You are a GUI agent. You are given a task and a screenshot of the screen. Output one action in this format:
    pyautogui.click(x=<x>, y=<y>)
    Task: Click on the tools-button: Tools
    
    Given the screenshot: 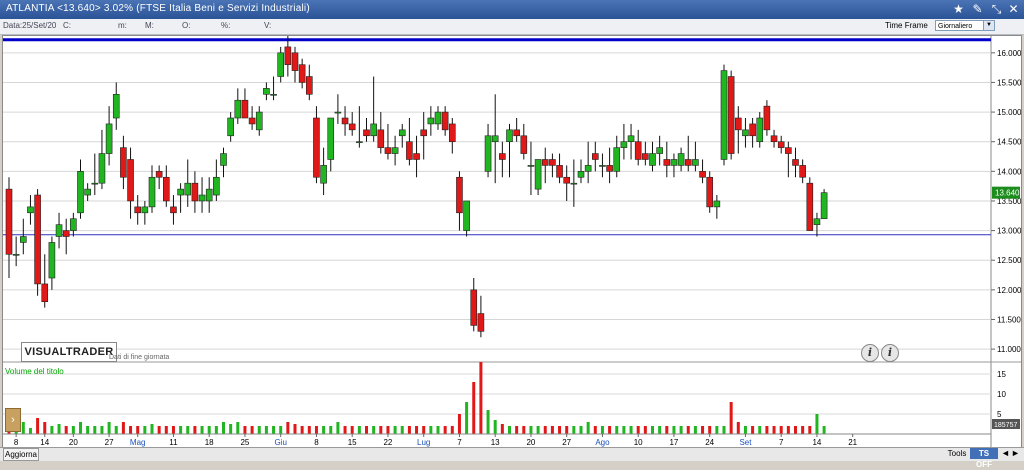 What is the action you would take?
    pyautogui.click(x=957, y=453)
    